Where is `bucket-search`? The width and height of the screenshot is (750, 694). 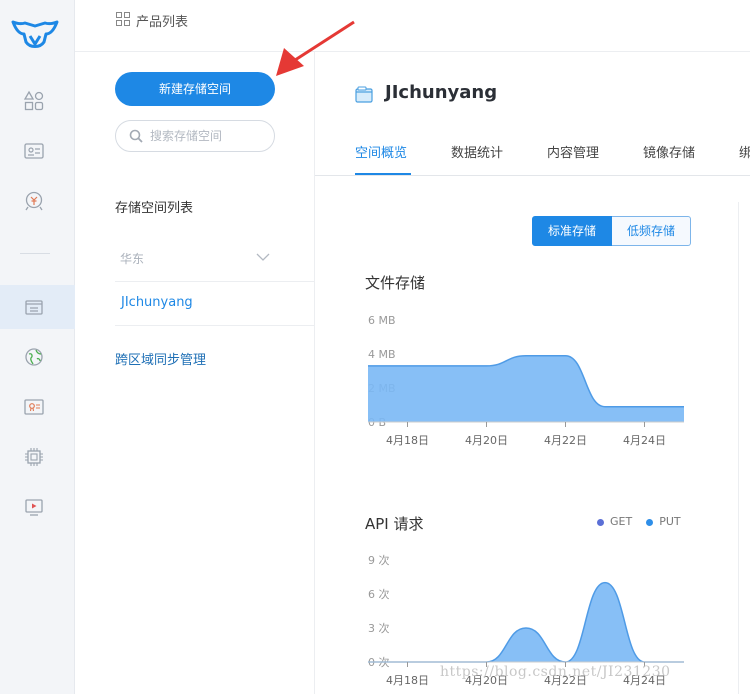 bucket-search is located at coordinates (195, 136).